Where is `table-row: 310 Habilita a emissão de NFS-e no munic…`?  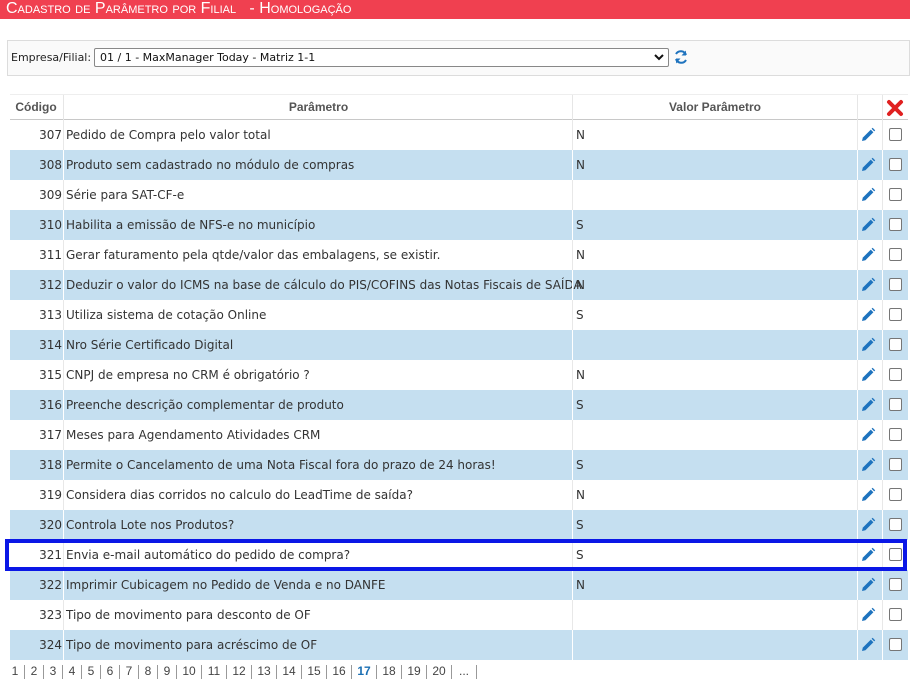
table-row: 310 Habilita a emissão de NFS-e no munic… is located at coordinates (459, 225).